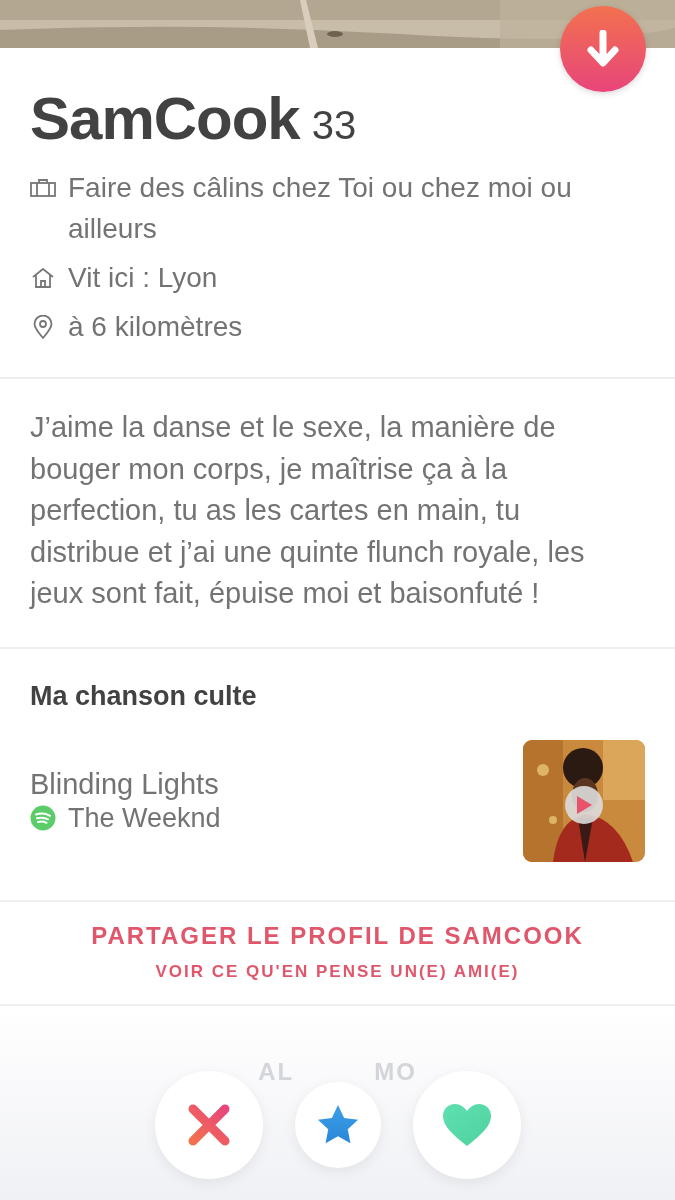 This screenshot has height=1200, width=675. I want to click on profile-detail: à 6 kilomètres, so click(155, 327).